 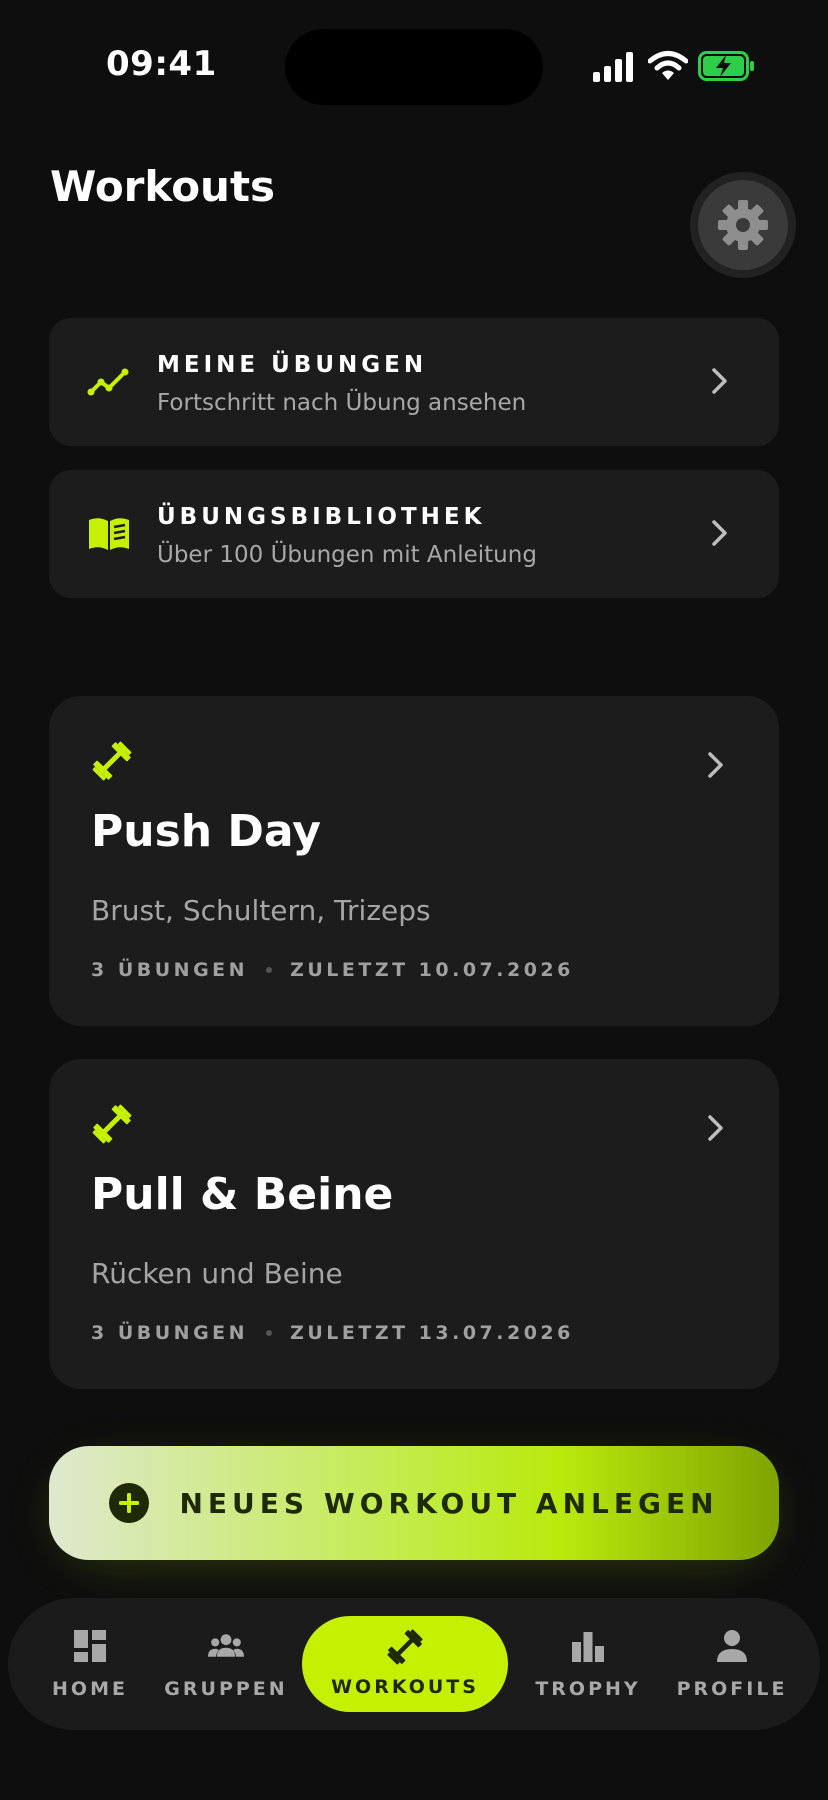 What do you see at coordinates (292, 365) in the screenshot?
I see `card-title: MEINE ÜBUNGEN` at bounding box center [292, 365].